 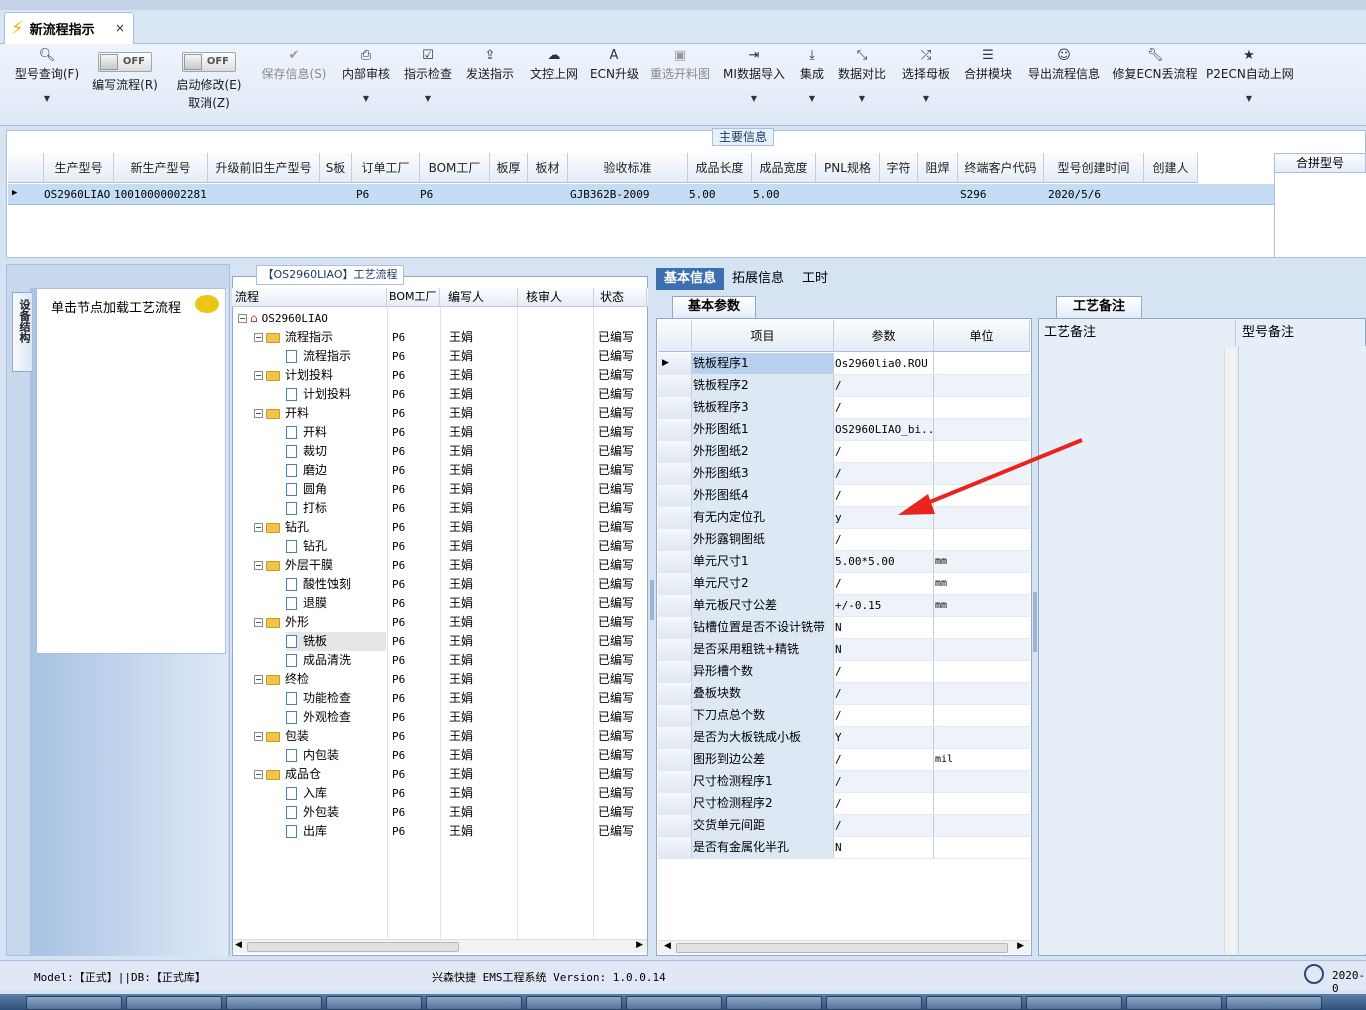 What do you see at coordinates (844, 782) in the screenshot?
I see `param-row: 尺寸检测程序1/` at bounding box center [844, 782].